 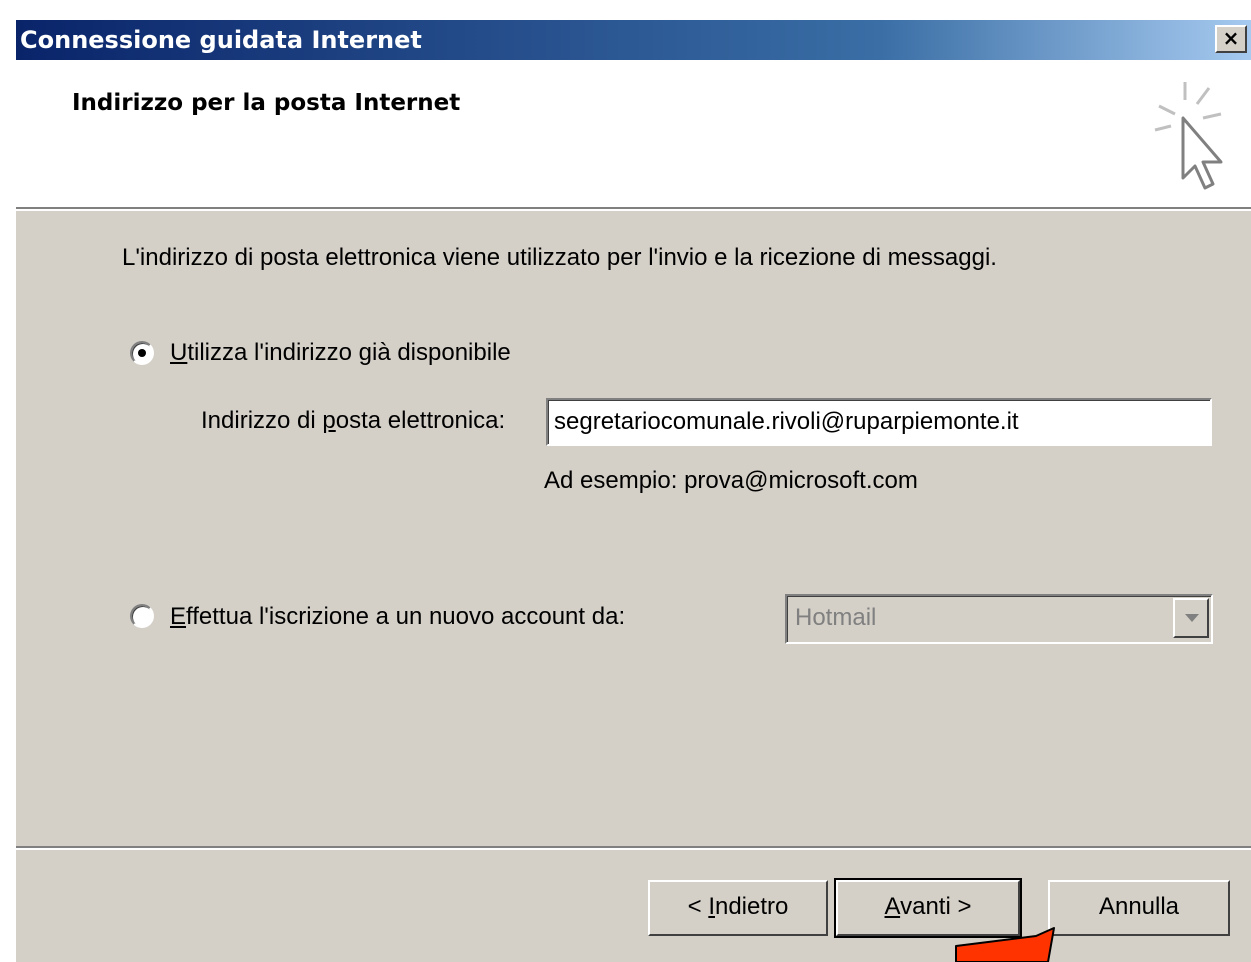 I want to click on email-field-label: Indirizzo di posta elettronica:, so click(x=353, y=420).